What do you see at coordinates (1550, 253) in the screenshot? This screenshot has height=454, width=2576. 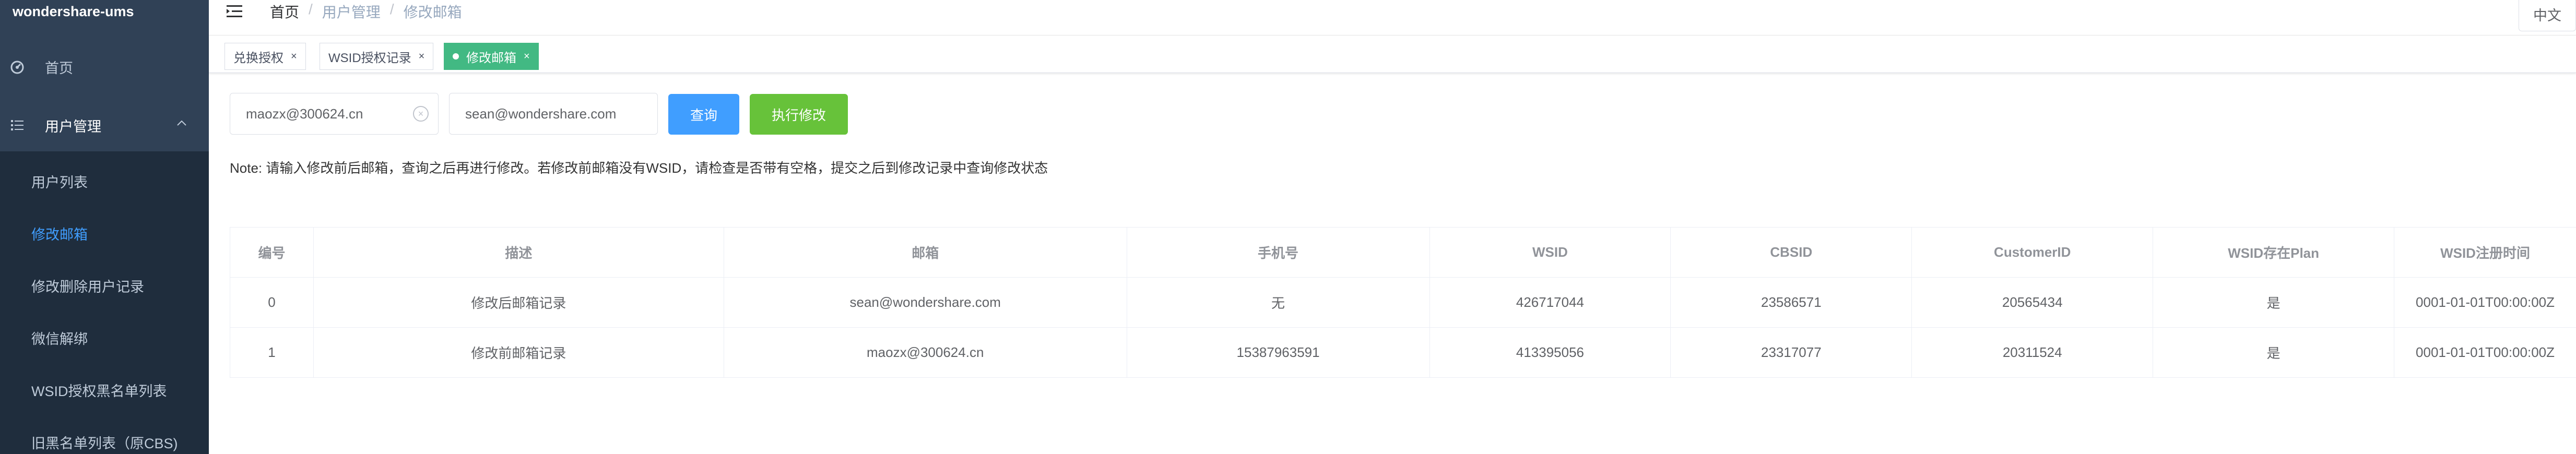 I see `column-header: WSID` at bounding box center [1550, 253].